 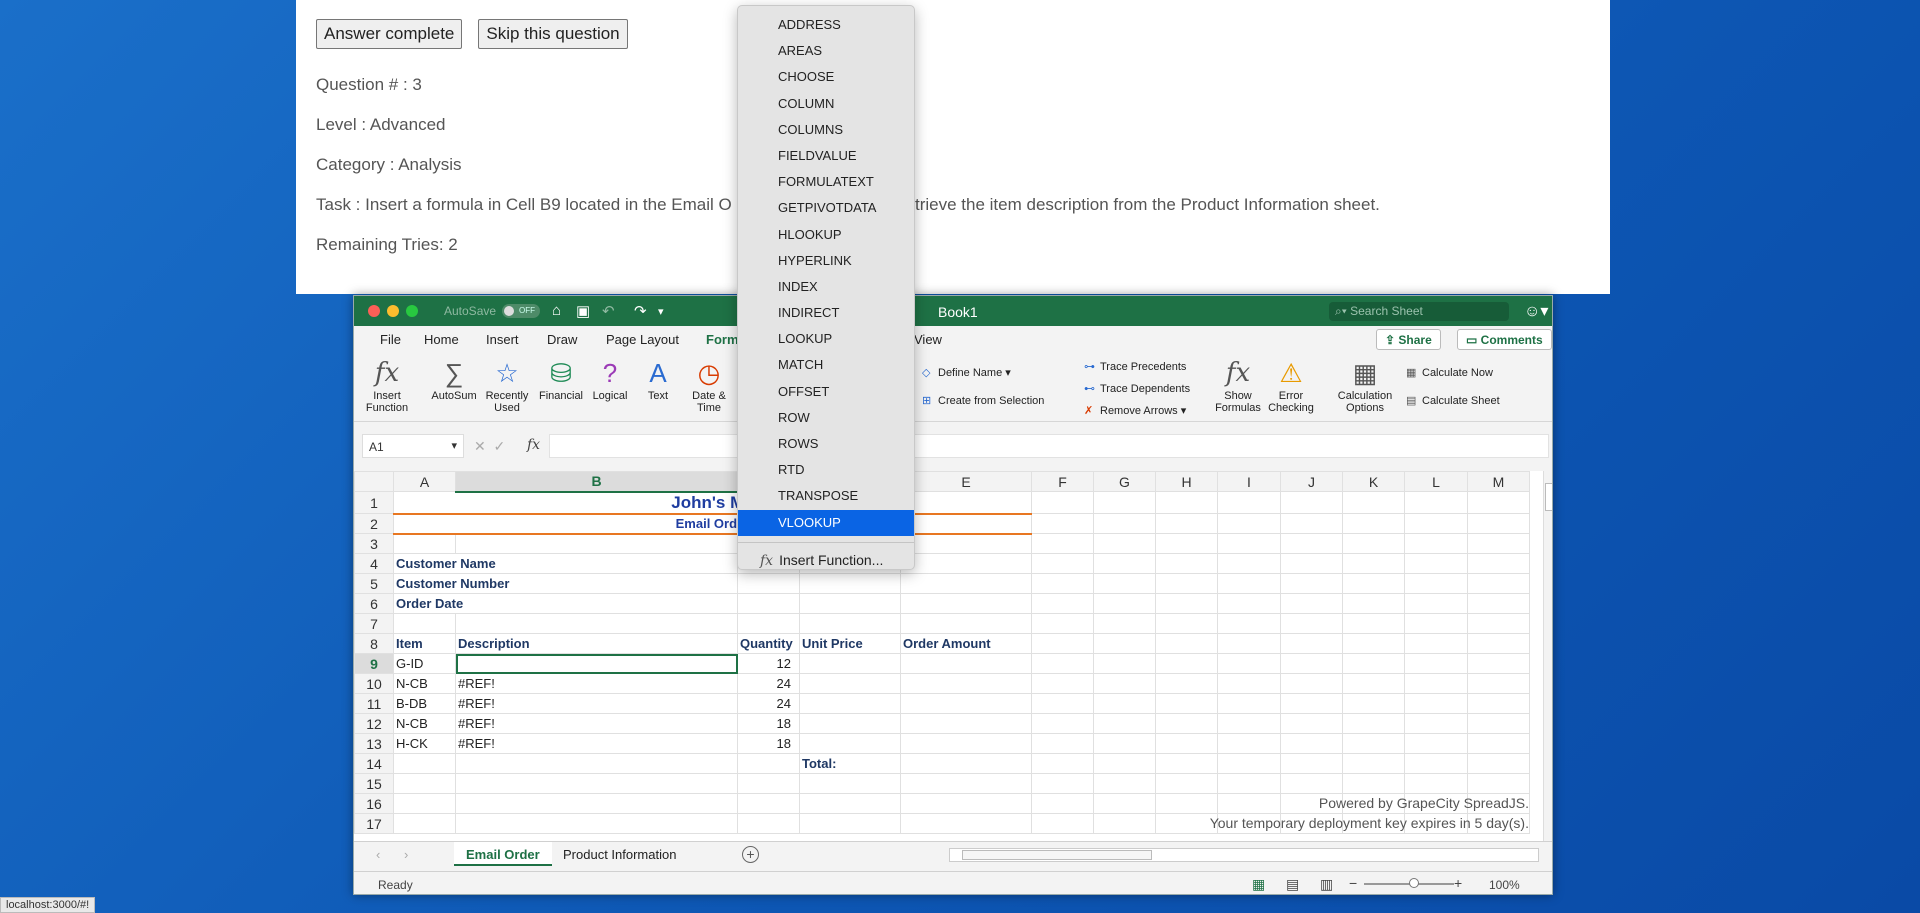 I want to click on tab-file: File, so click(x=390, y=339).